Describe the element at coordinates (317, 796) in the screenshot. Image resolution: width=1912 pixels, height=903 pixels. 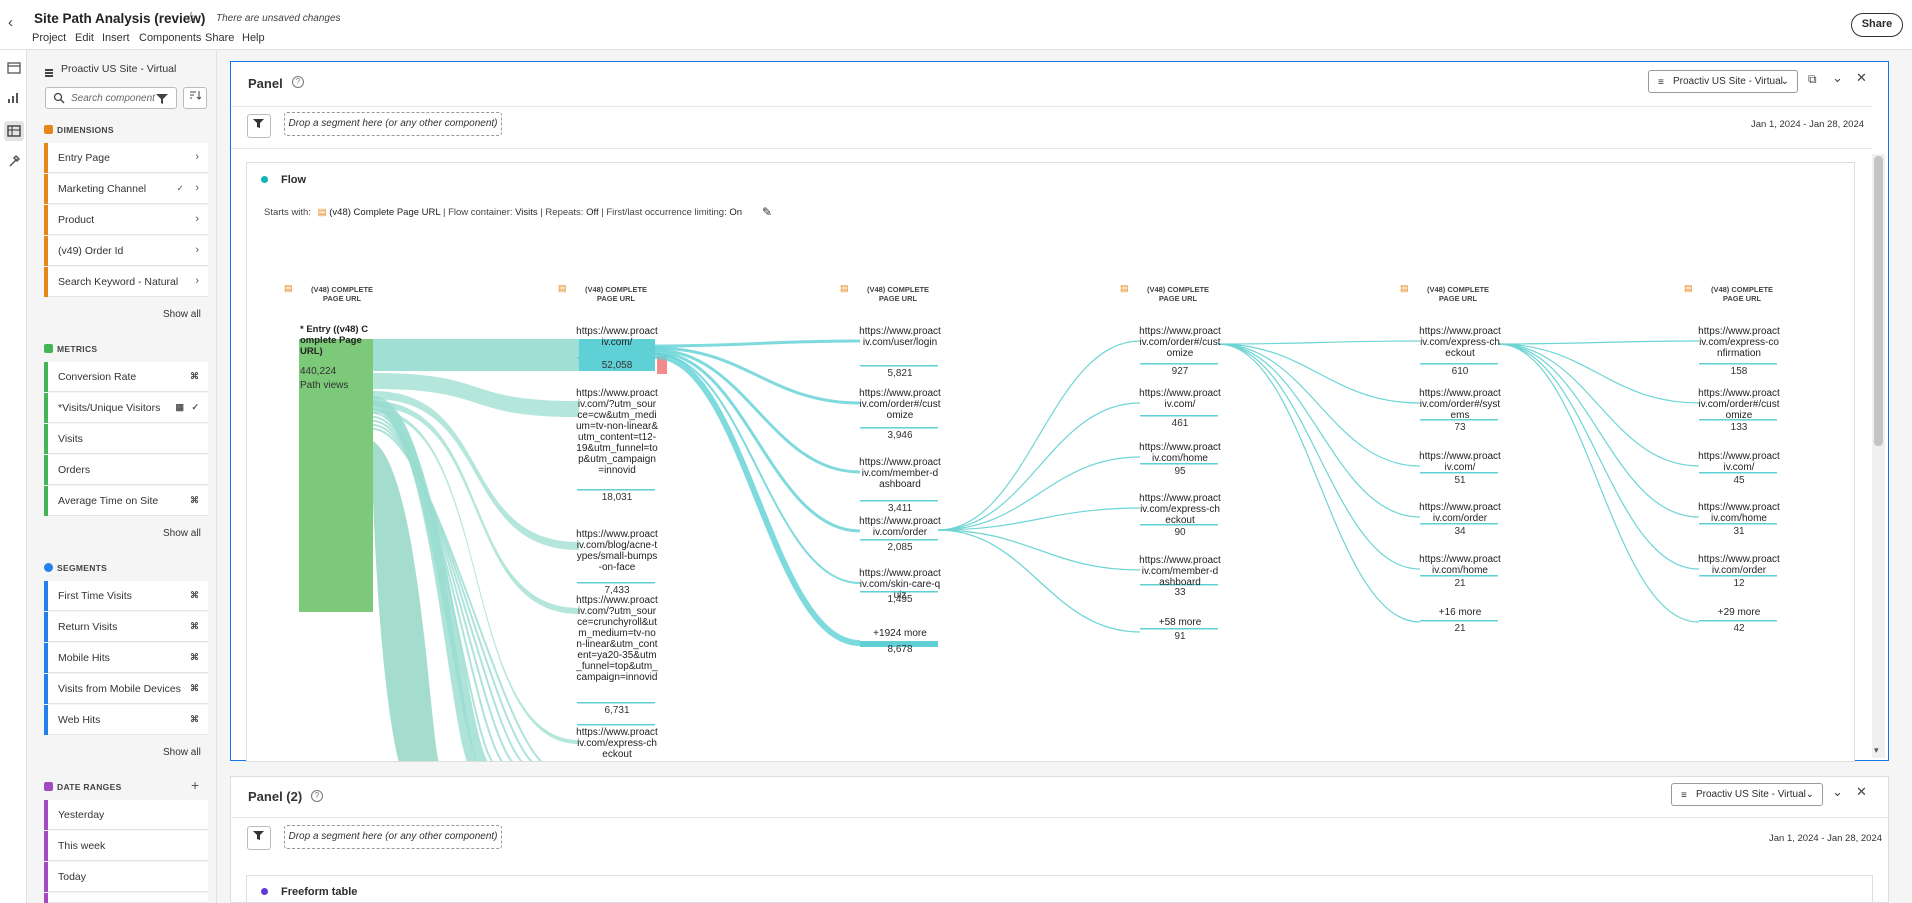
I see `help-icon: ?` at that location.